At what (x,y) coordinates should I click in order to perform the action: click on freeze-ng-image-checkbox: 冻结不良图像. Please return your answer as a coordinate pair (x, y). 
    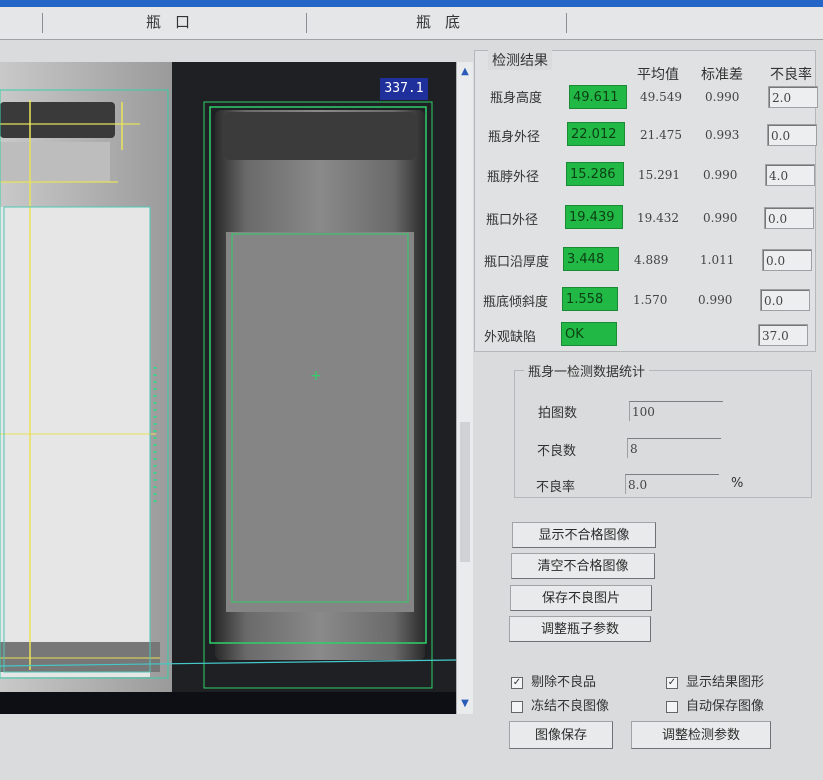
    Looking at the image, I should click on (560, 704).